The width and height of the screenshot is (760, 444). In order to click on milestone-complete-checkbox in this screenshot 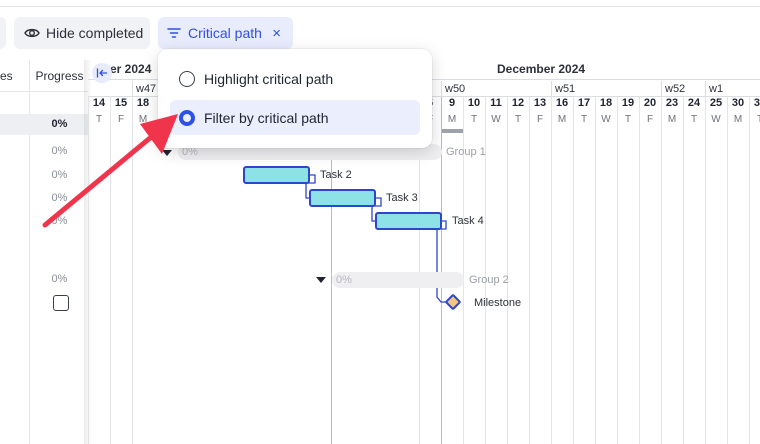, I will do `click(61, 303)`.